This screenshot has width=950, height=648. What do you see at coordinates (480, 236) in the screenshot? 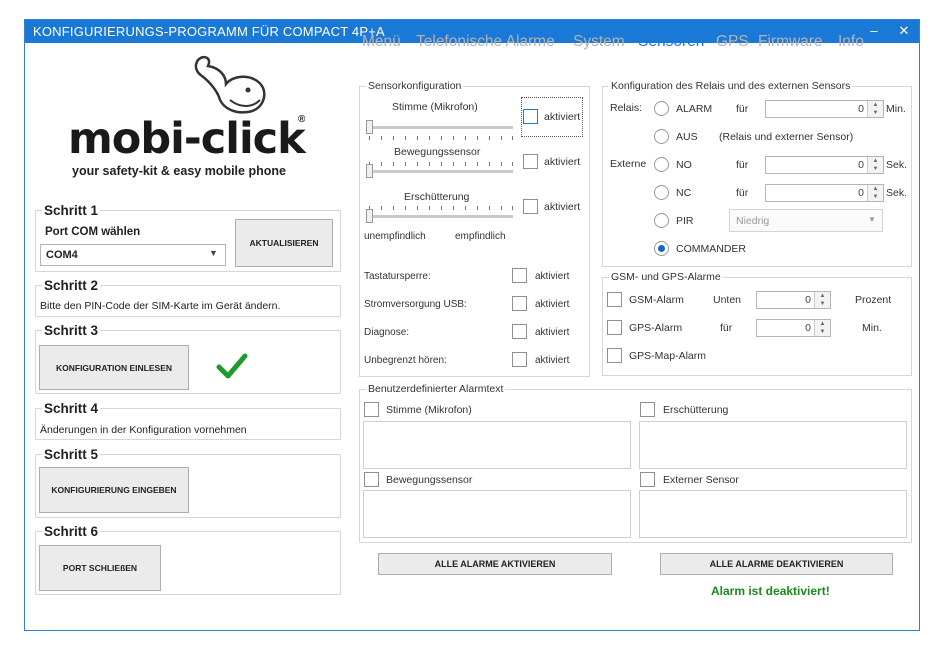
I see `sensitive-label: empfindlich` at bounding box center [480, 236].